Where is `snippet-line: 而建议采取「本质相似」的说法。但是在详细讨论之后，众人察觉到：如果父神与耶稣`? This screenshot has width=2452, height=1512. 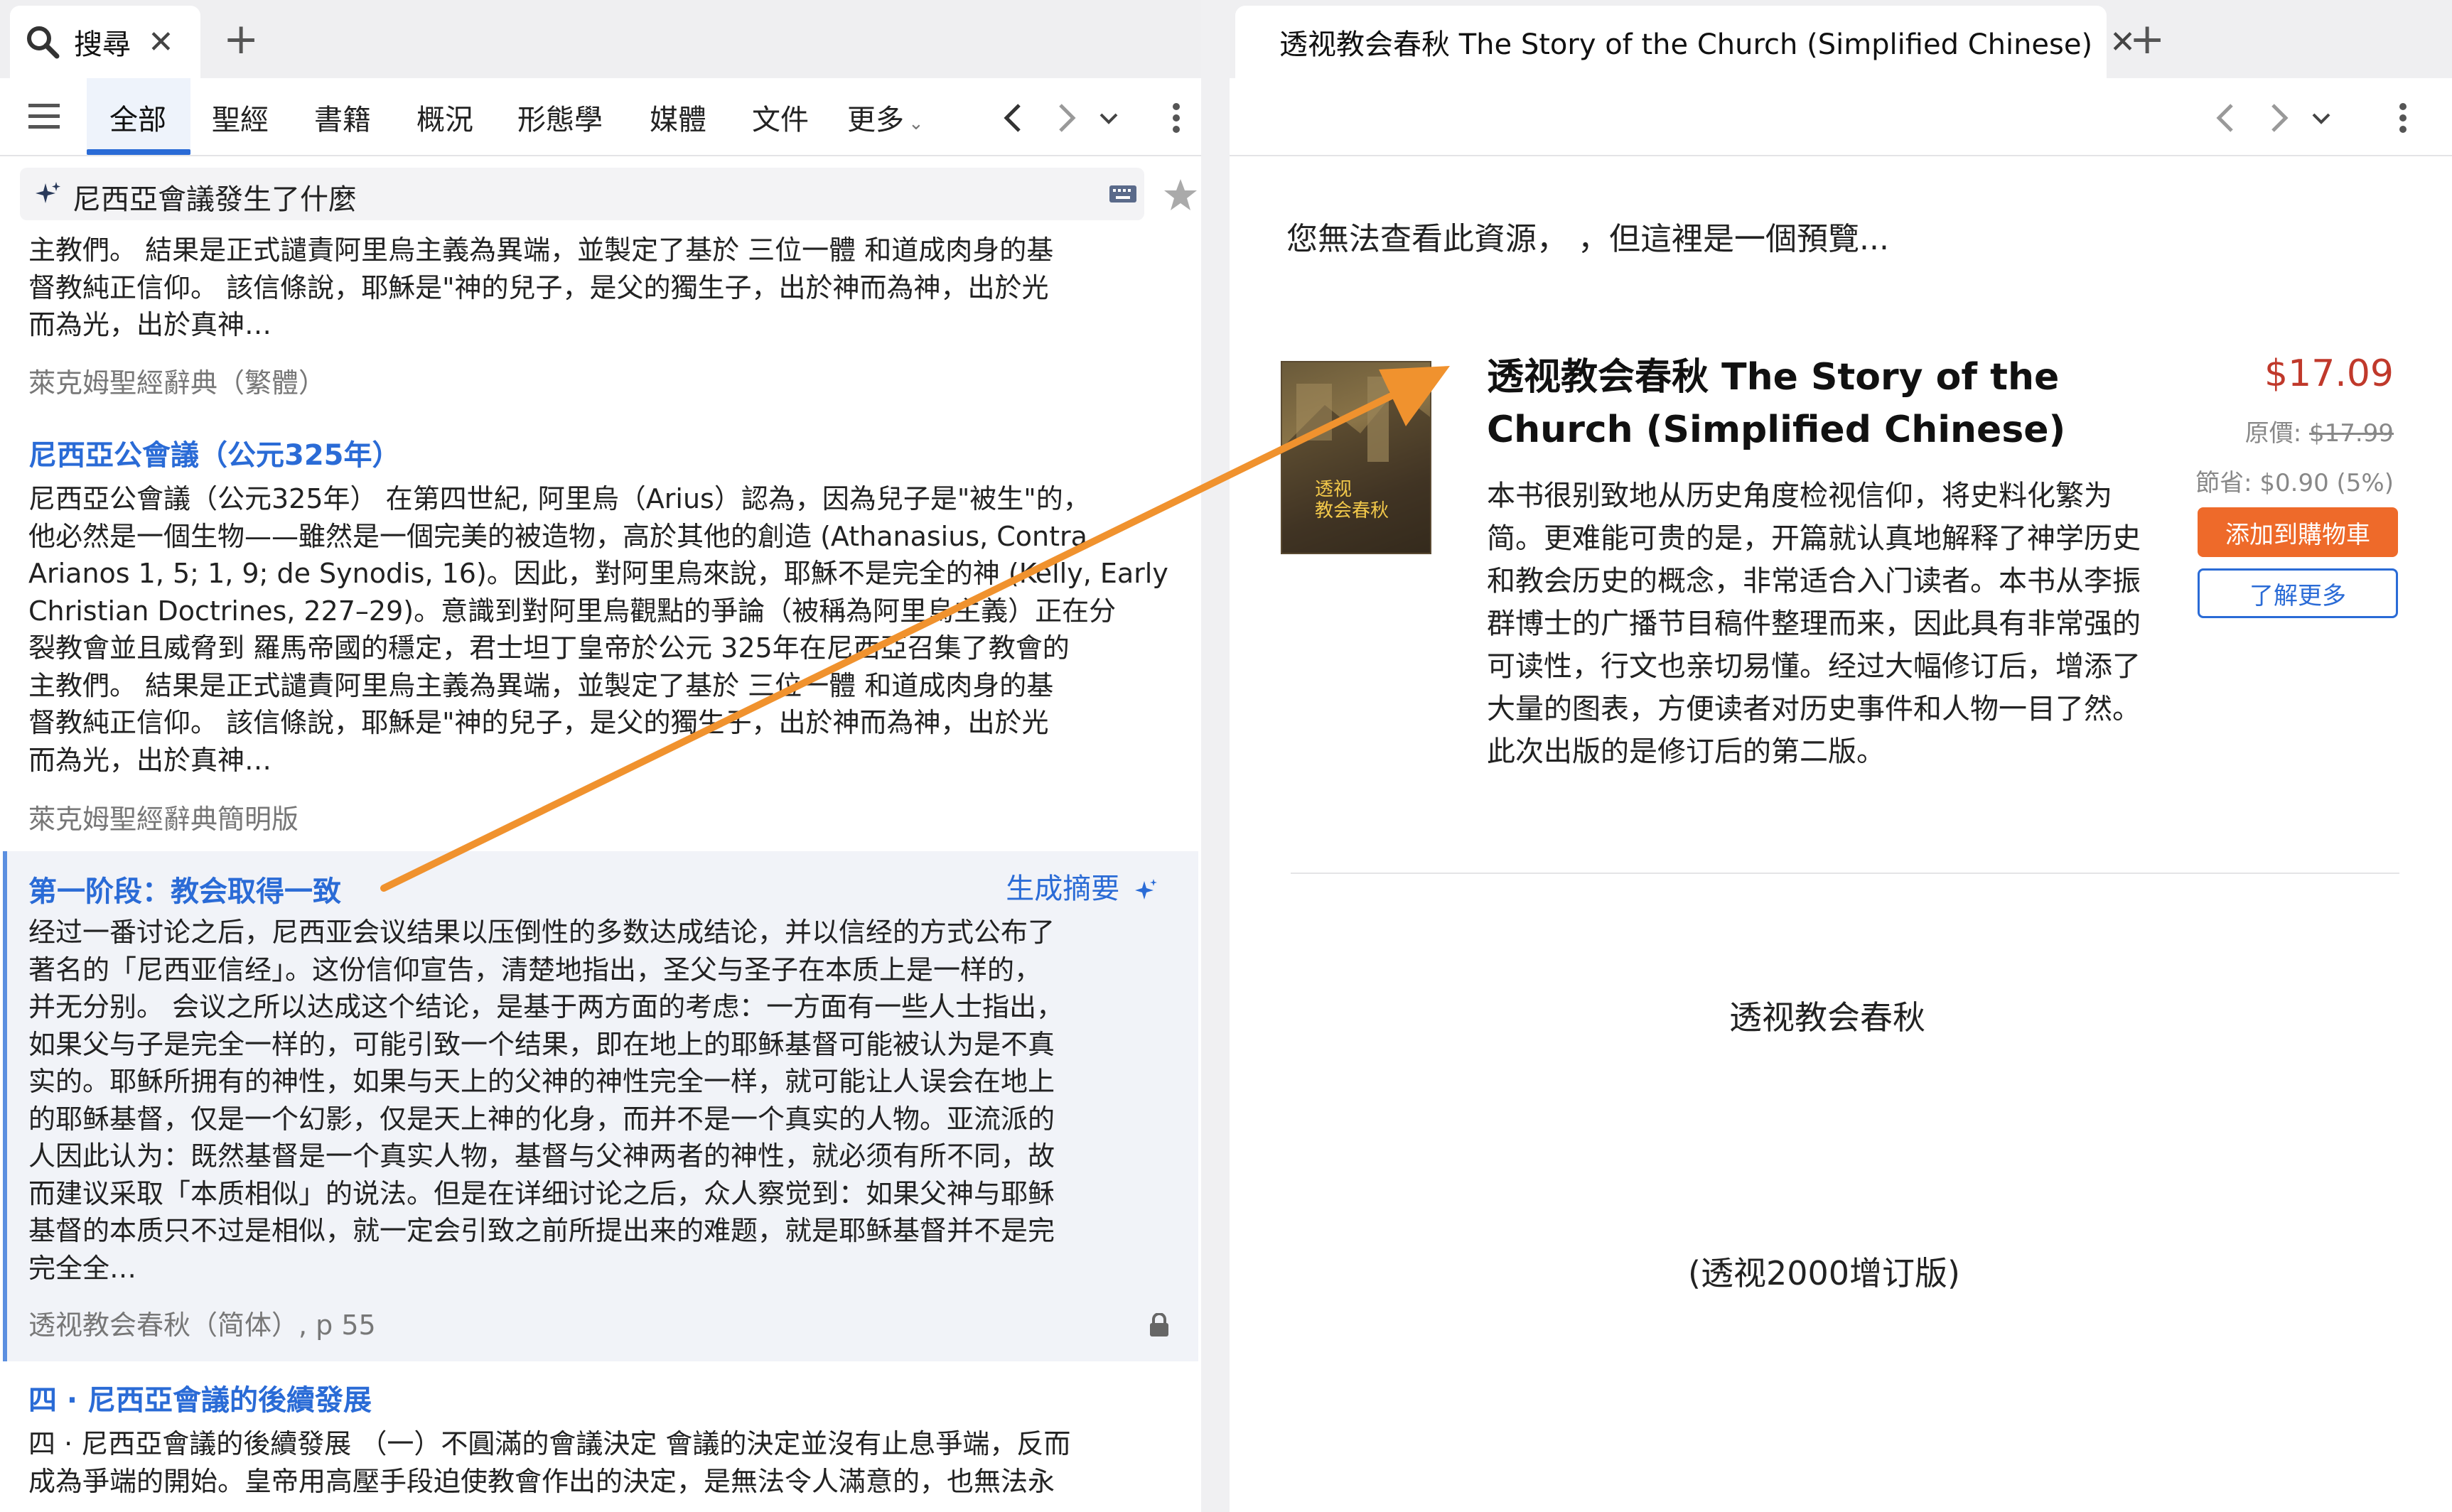 snippet-line: 而建议采取「本质相似」的说法。但是在详细讨论之后，众人察觉到：如果父神与耶稣 is located at coordinates (541, 1193).